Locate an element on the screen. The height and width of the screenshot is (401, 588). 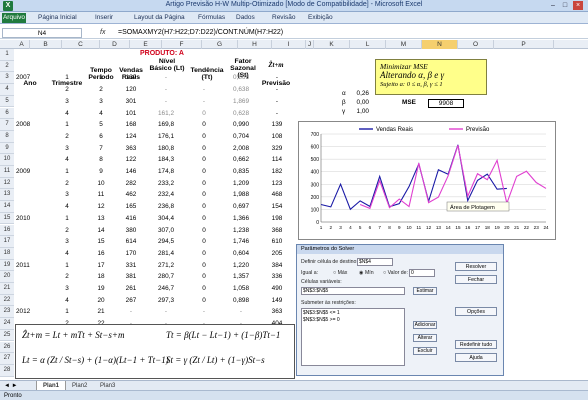
row-header: 21 is located at coordinates (7, 289).